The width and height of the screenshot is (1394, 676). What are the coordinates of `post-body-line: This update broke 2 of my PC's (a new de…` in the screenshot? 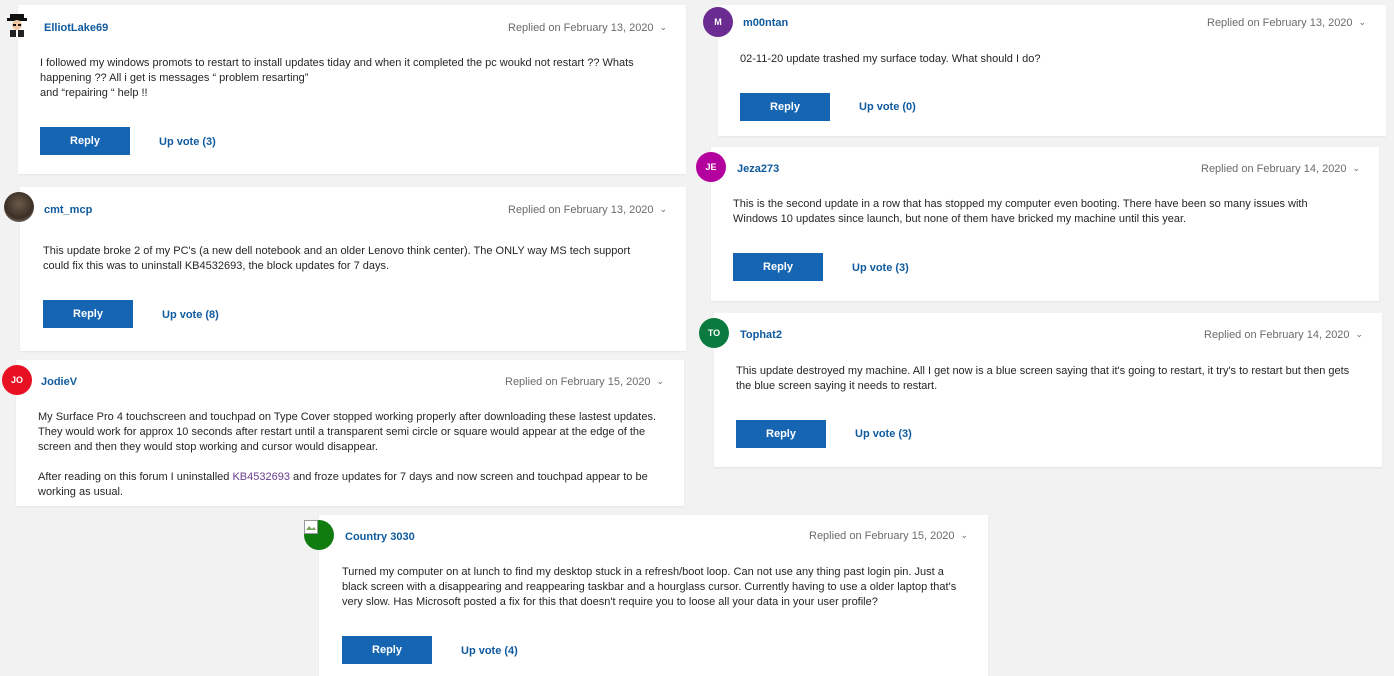 It's located at (337, 258).